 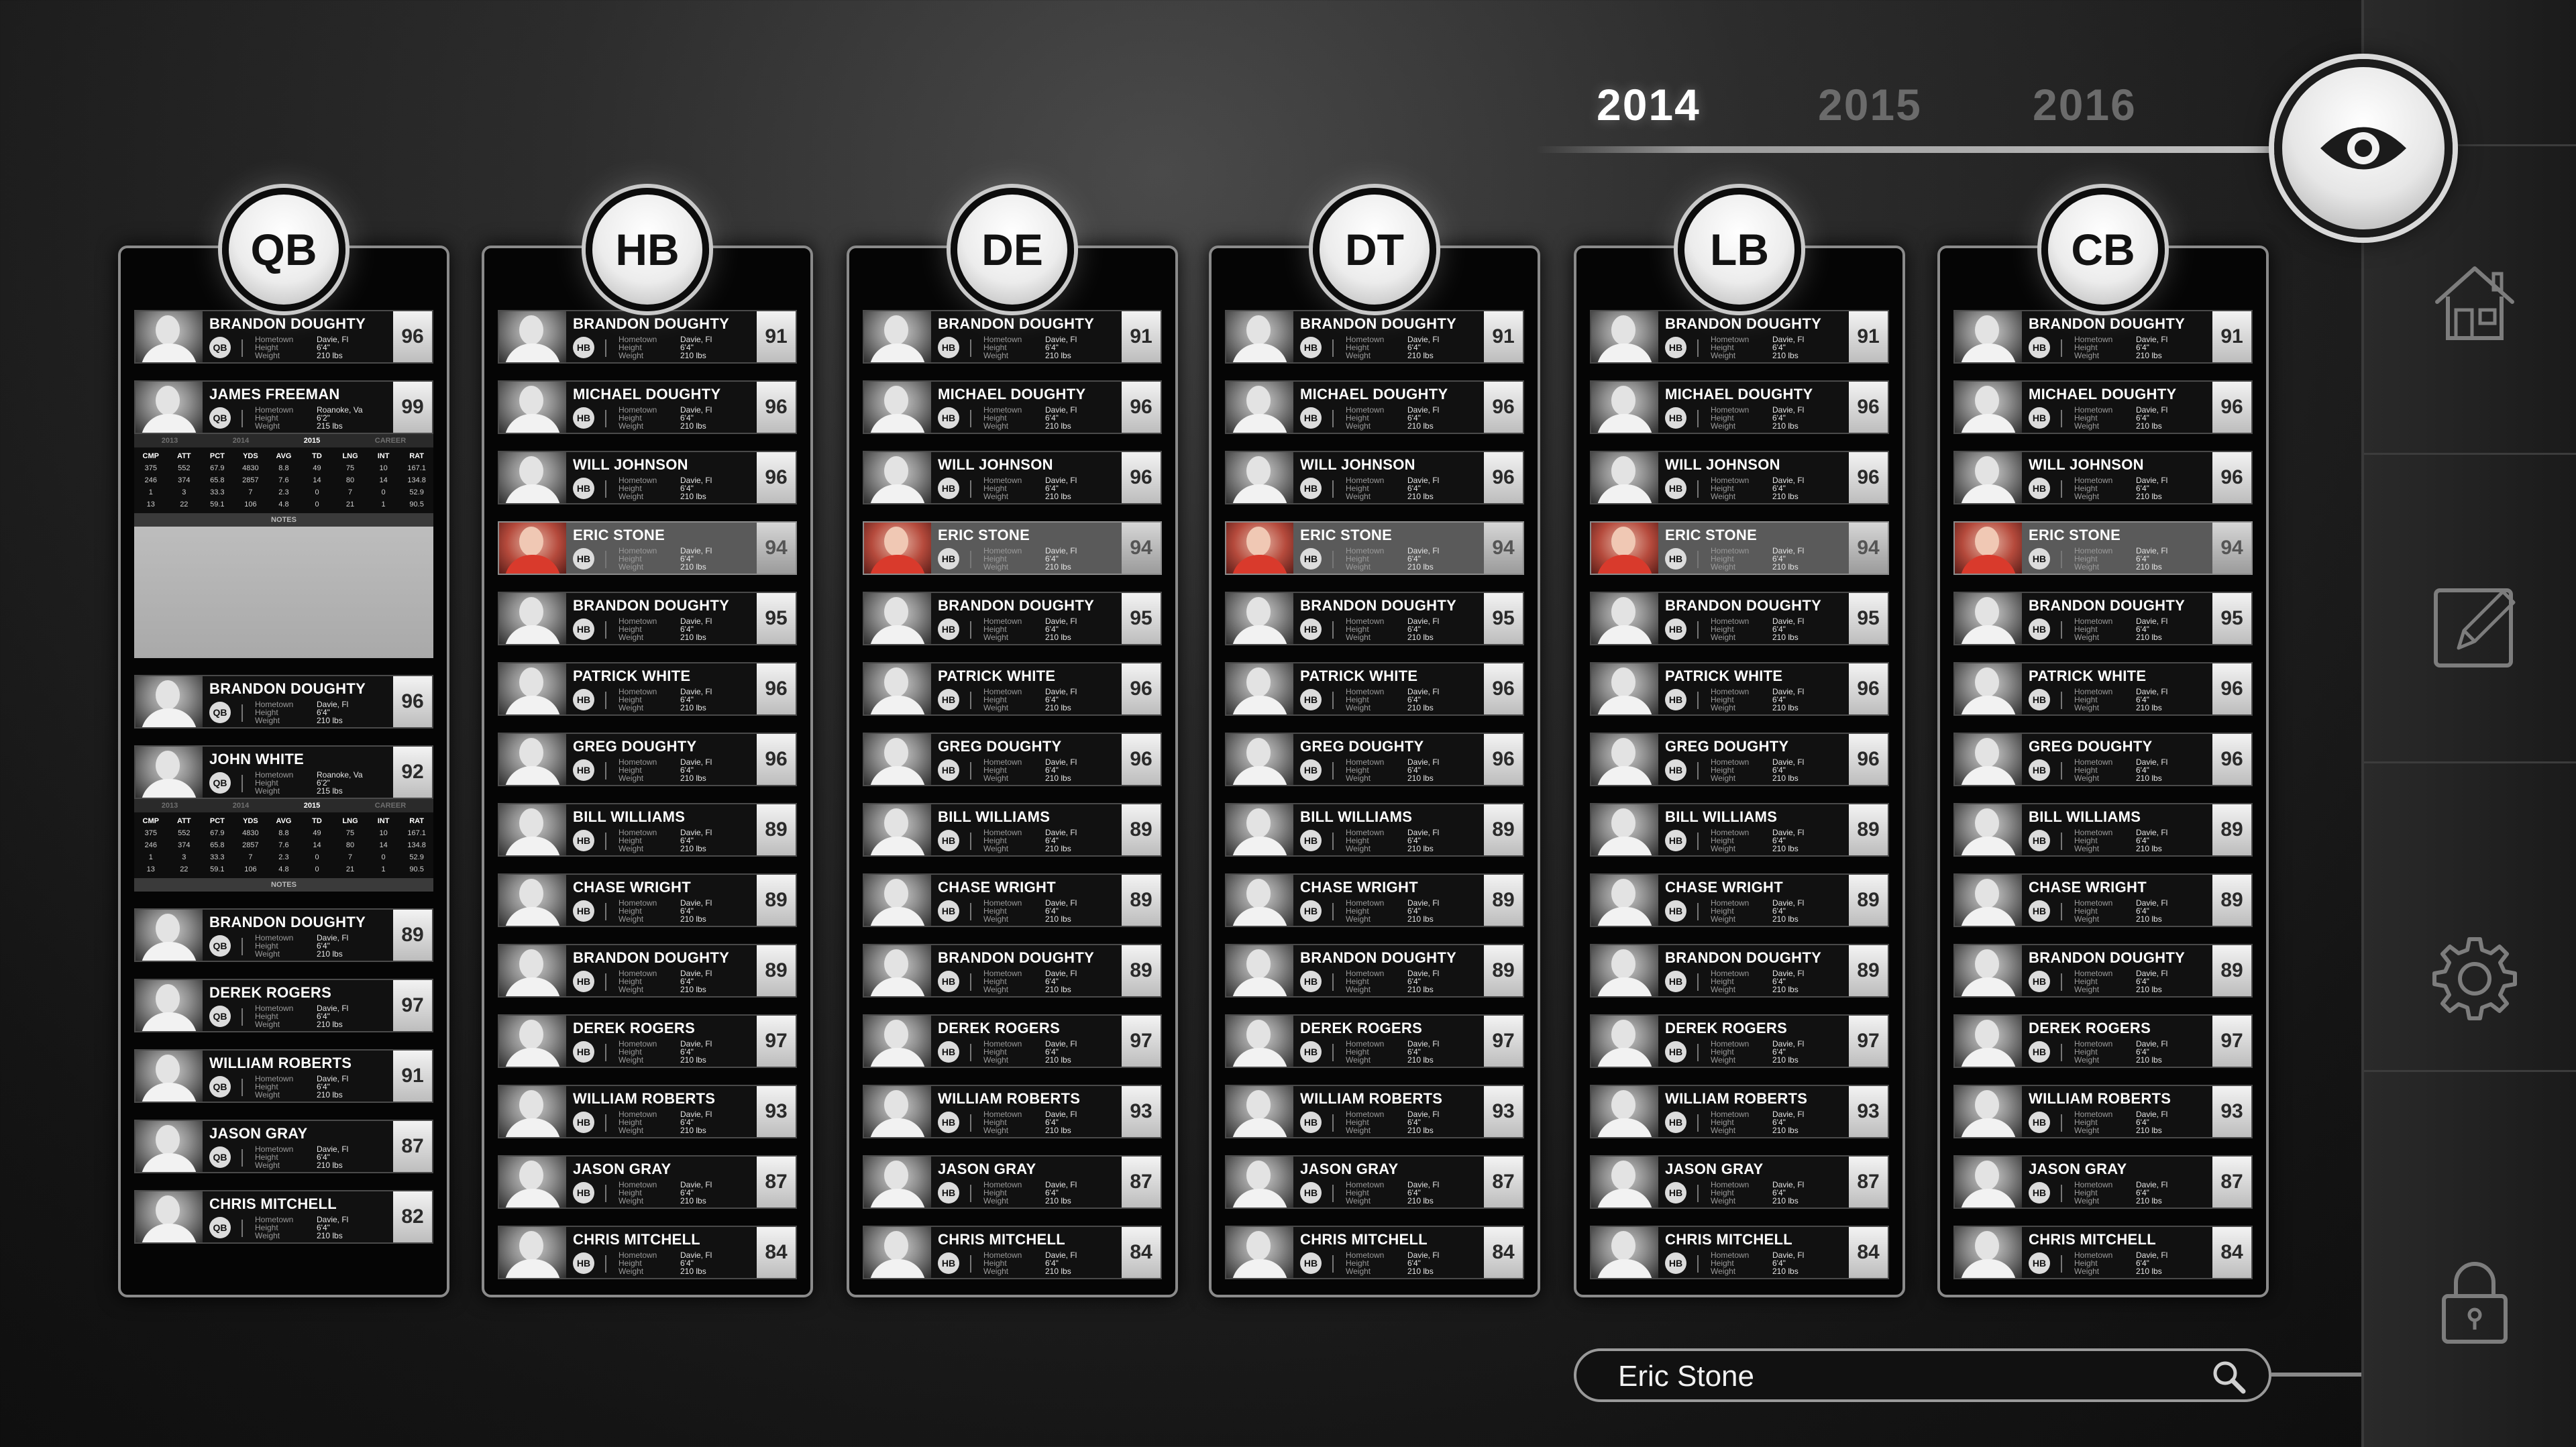 What do you see at coordinates (2228, 1376) in the screenshot?
I see `search-icon` at bounding box center [2228, 1376].